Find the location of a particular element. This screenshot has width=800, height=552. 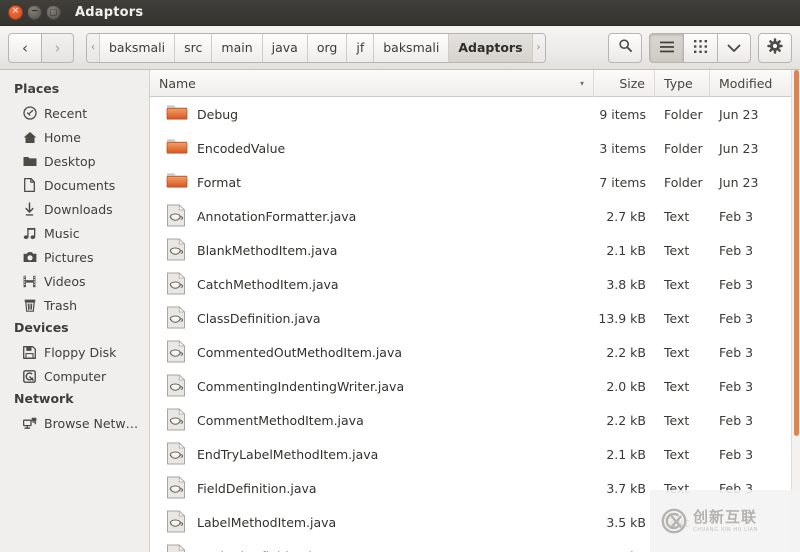

file-name-cell: LabelMethodItem.java is located at coordinates (372, 522).